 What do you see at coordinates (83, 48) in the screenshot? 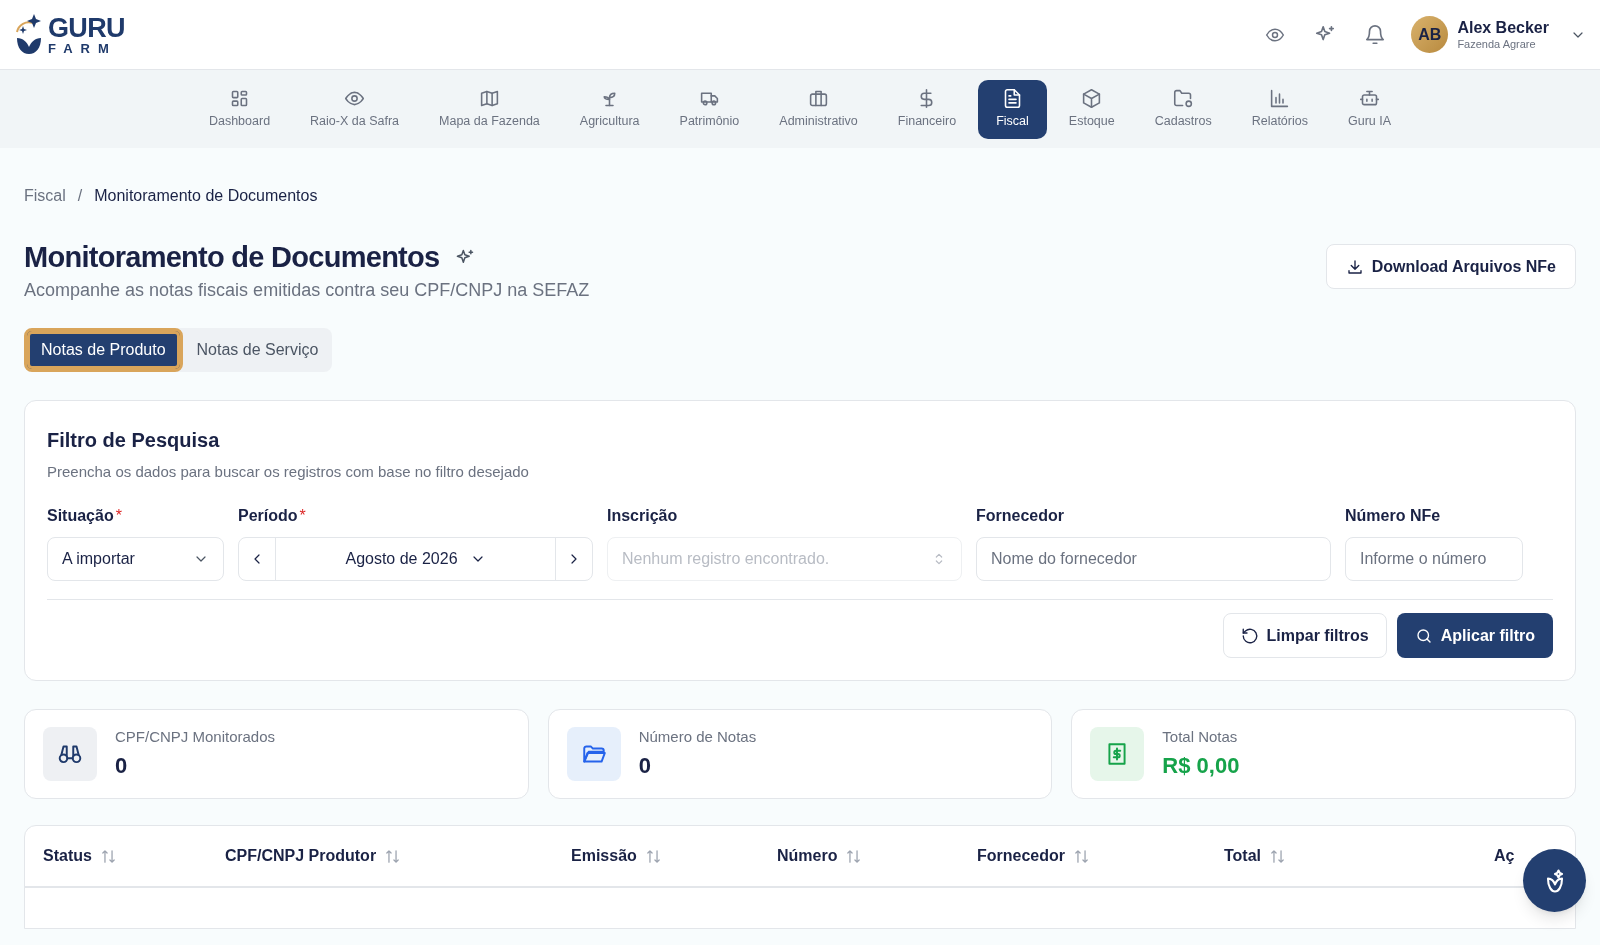
I see `logo-subtitle: FARM` at bounding box center [83, 48].